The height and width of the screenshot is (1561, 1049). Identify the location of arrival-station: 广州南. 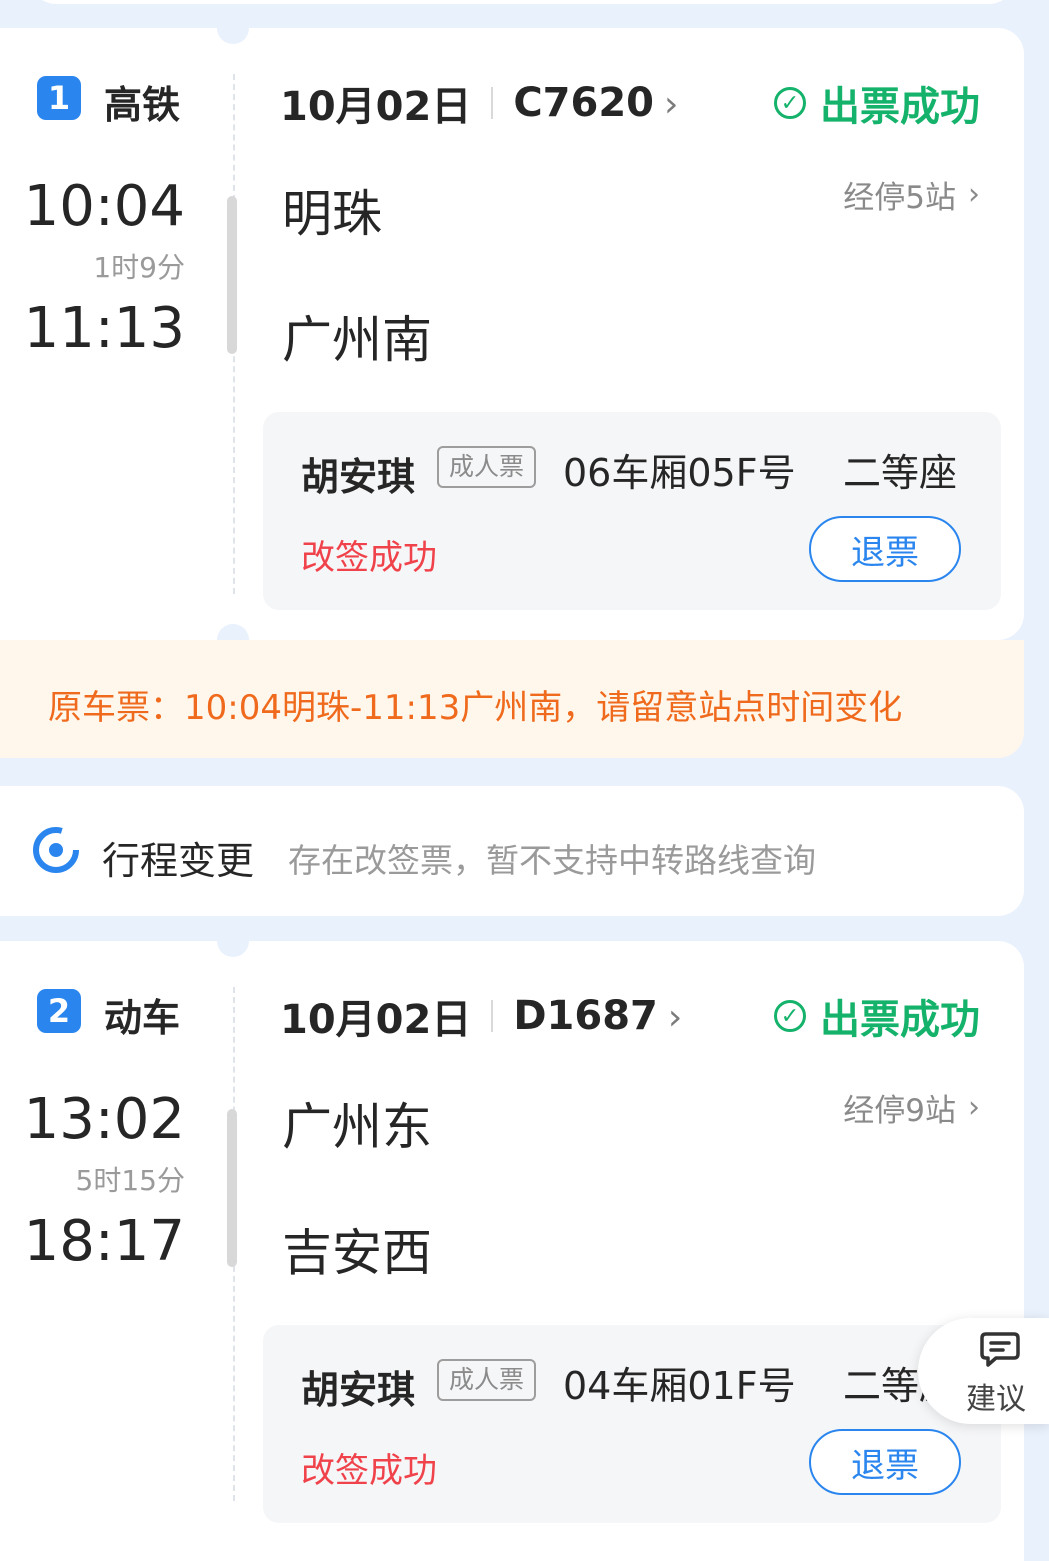
(357, 340).